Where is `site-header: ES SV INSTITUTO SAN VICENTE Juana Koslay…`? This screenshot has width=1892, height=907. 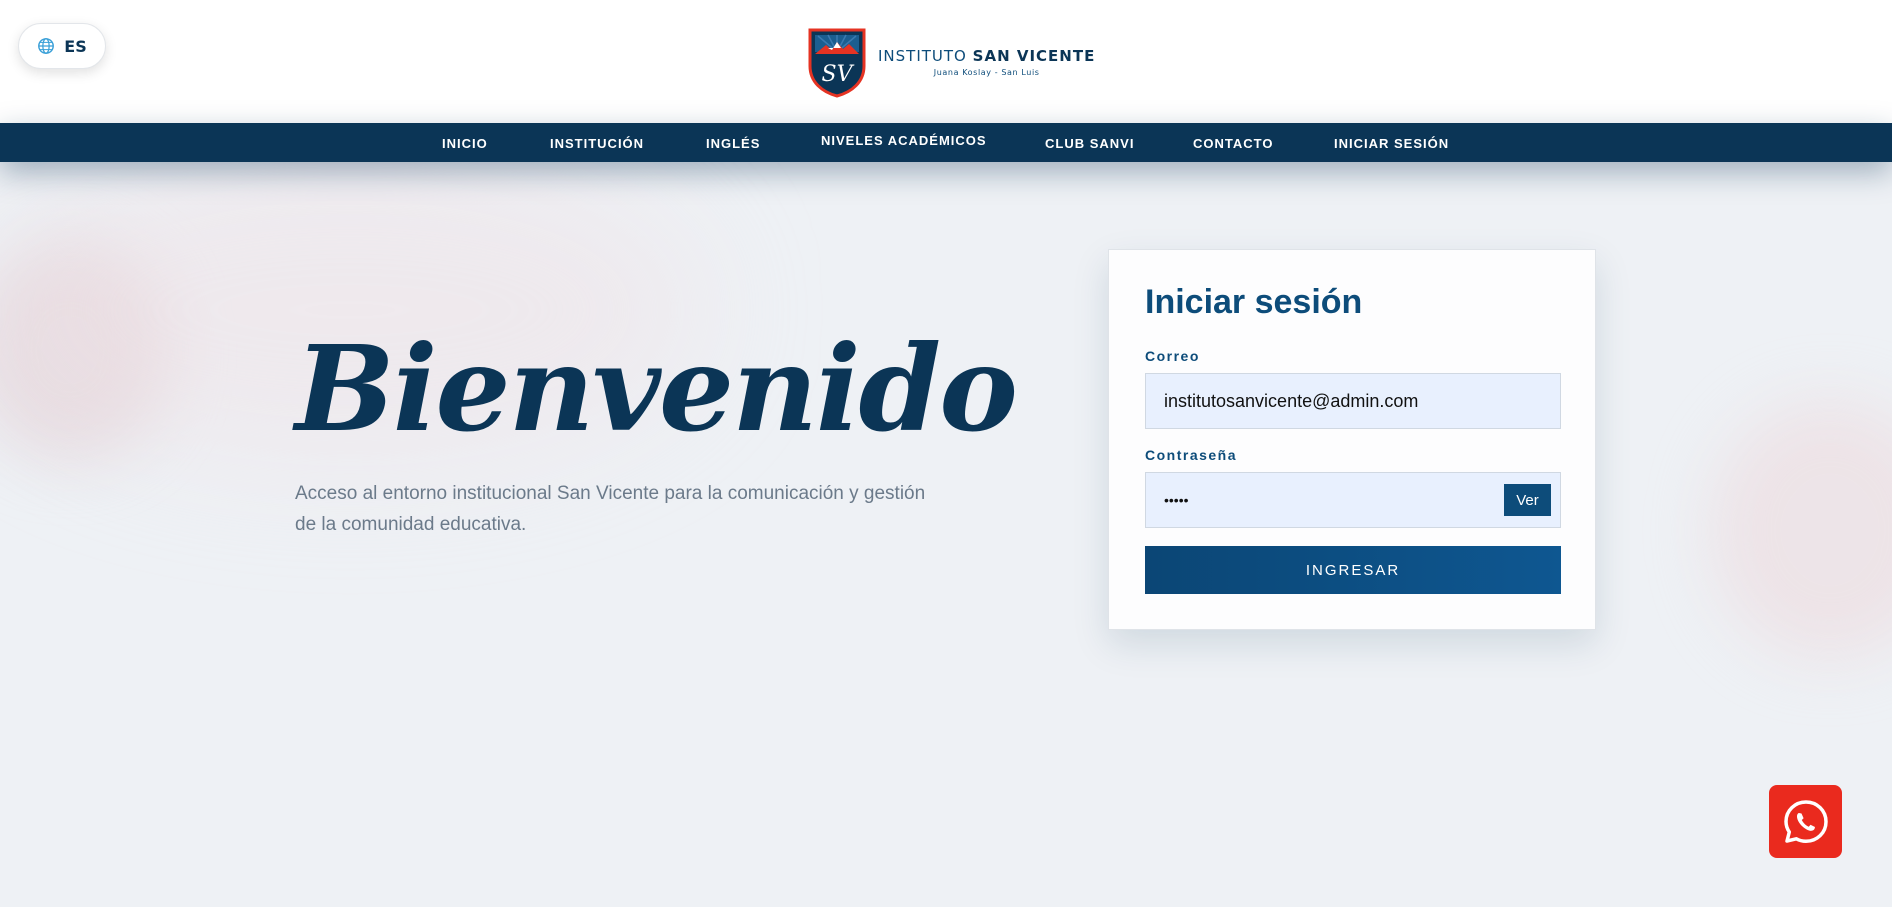
site-header: ES SV INSTITUTO SAN VICENTE Juana Koslay… is located at coordinates (946, 61).